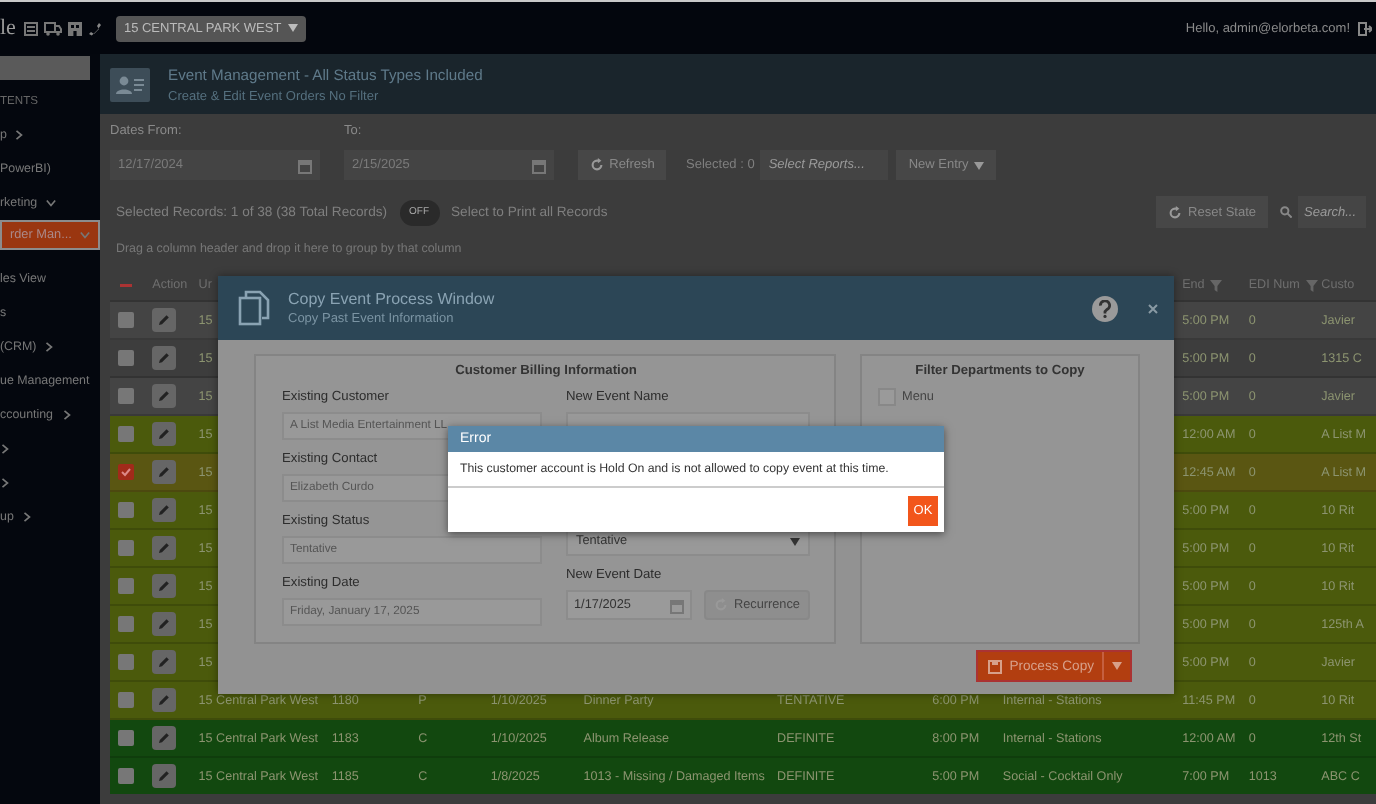 The width and height of the screenshot is (1376, 804). Describe the element at coordinates (1365, 28) in the screenshot. I see `logout-icon` at that location.